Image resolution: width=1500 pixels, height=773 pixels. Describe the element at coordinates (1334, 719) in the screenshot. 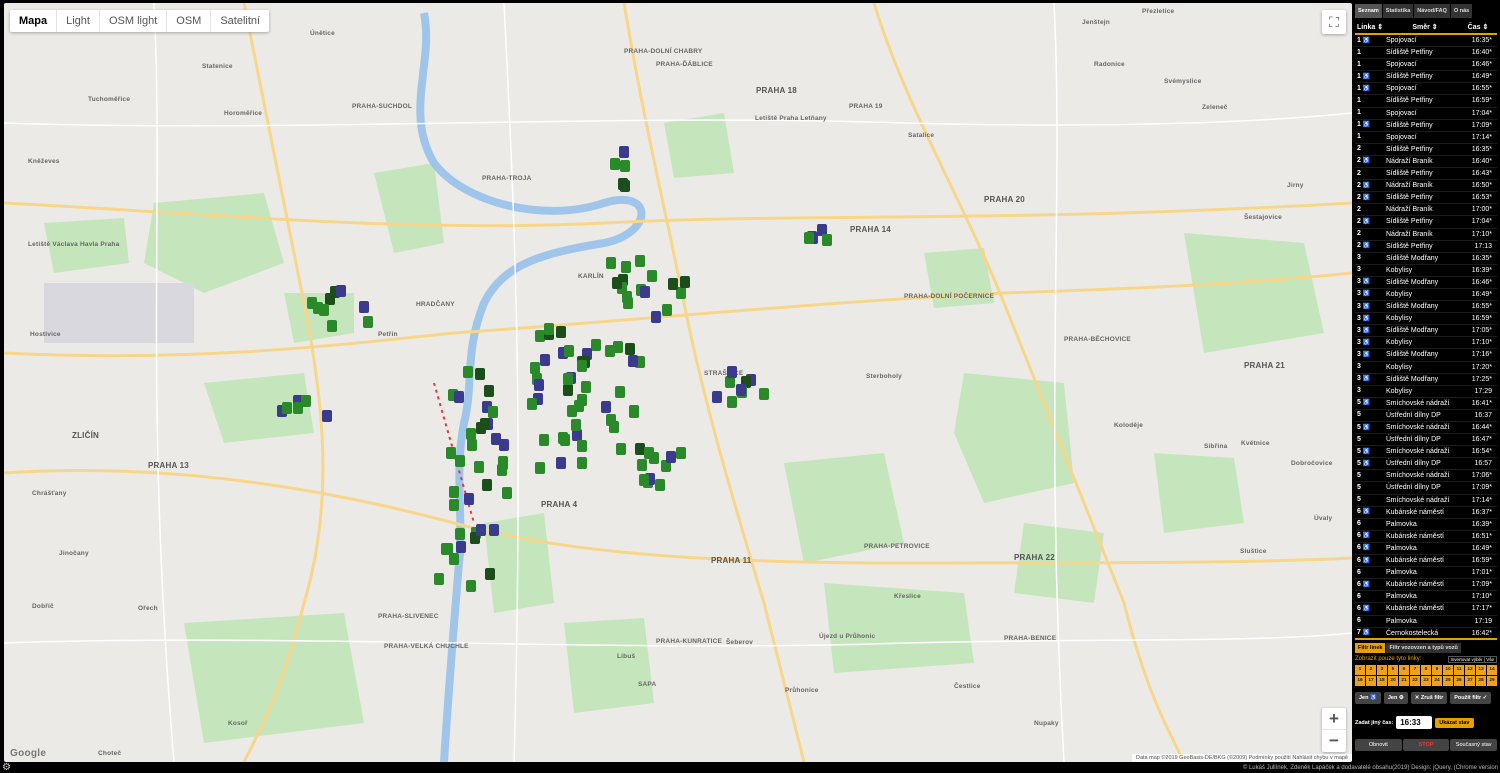

I see `zoom-in-button: +` at that location.